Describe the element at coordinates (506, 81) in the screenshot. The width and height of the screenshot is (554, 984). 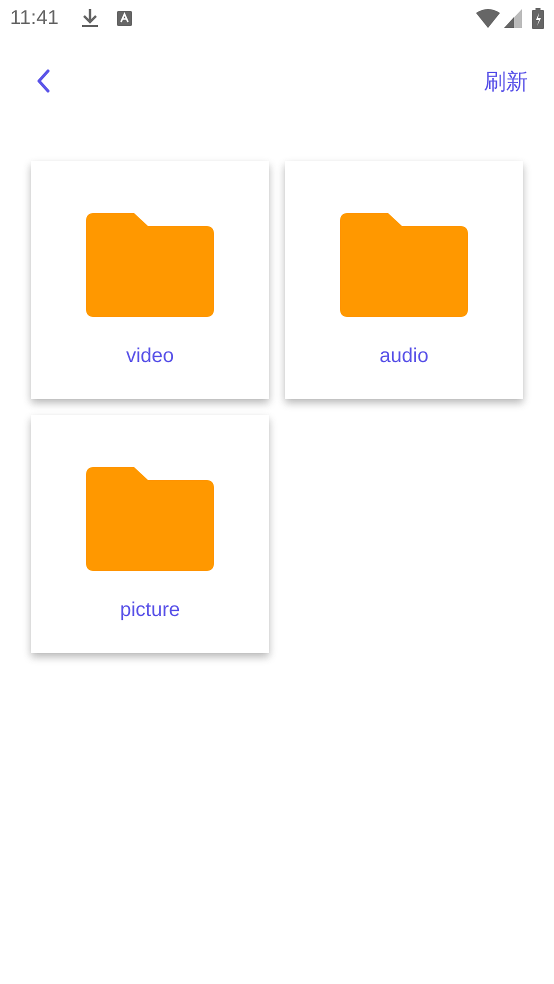
I see `refresh-button: 刷新` at that location.